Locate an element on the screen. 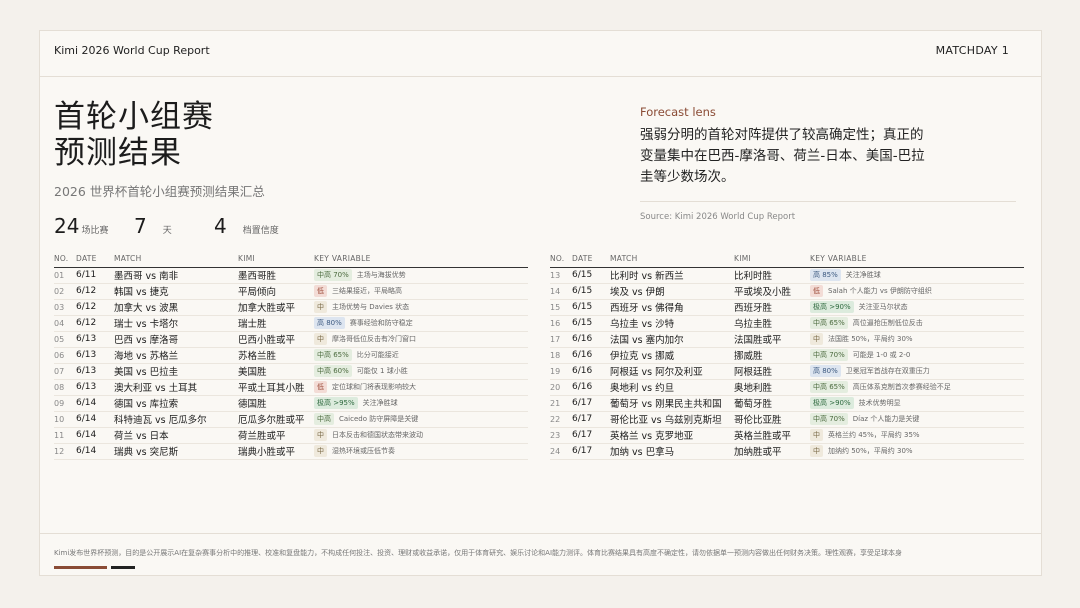  table-row: 19 6/16 阿根廷 vs 阿尔及利亚 阿根廷胜高 80% 卫冕冠军首战存在双重压力 is located at coordinates (787, 371).